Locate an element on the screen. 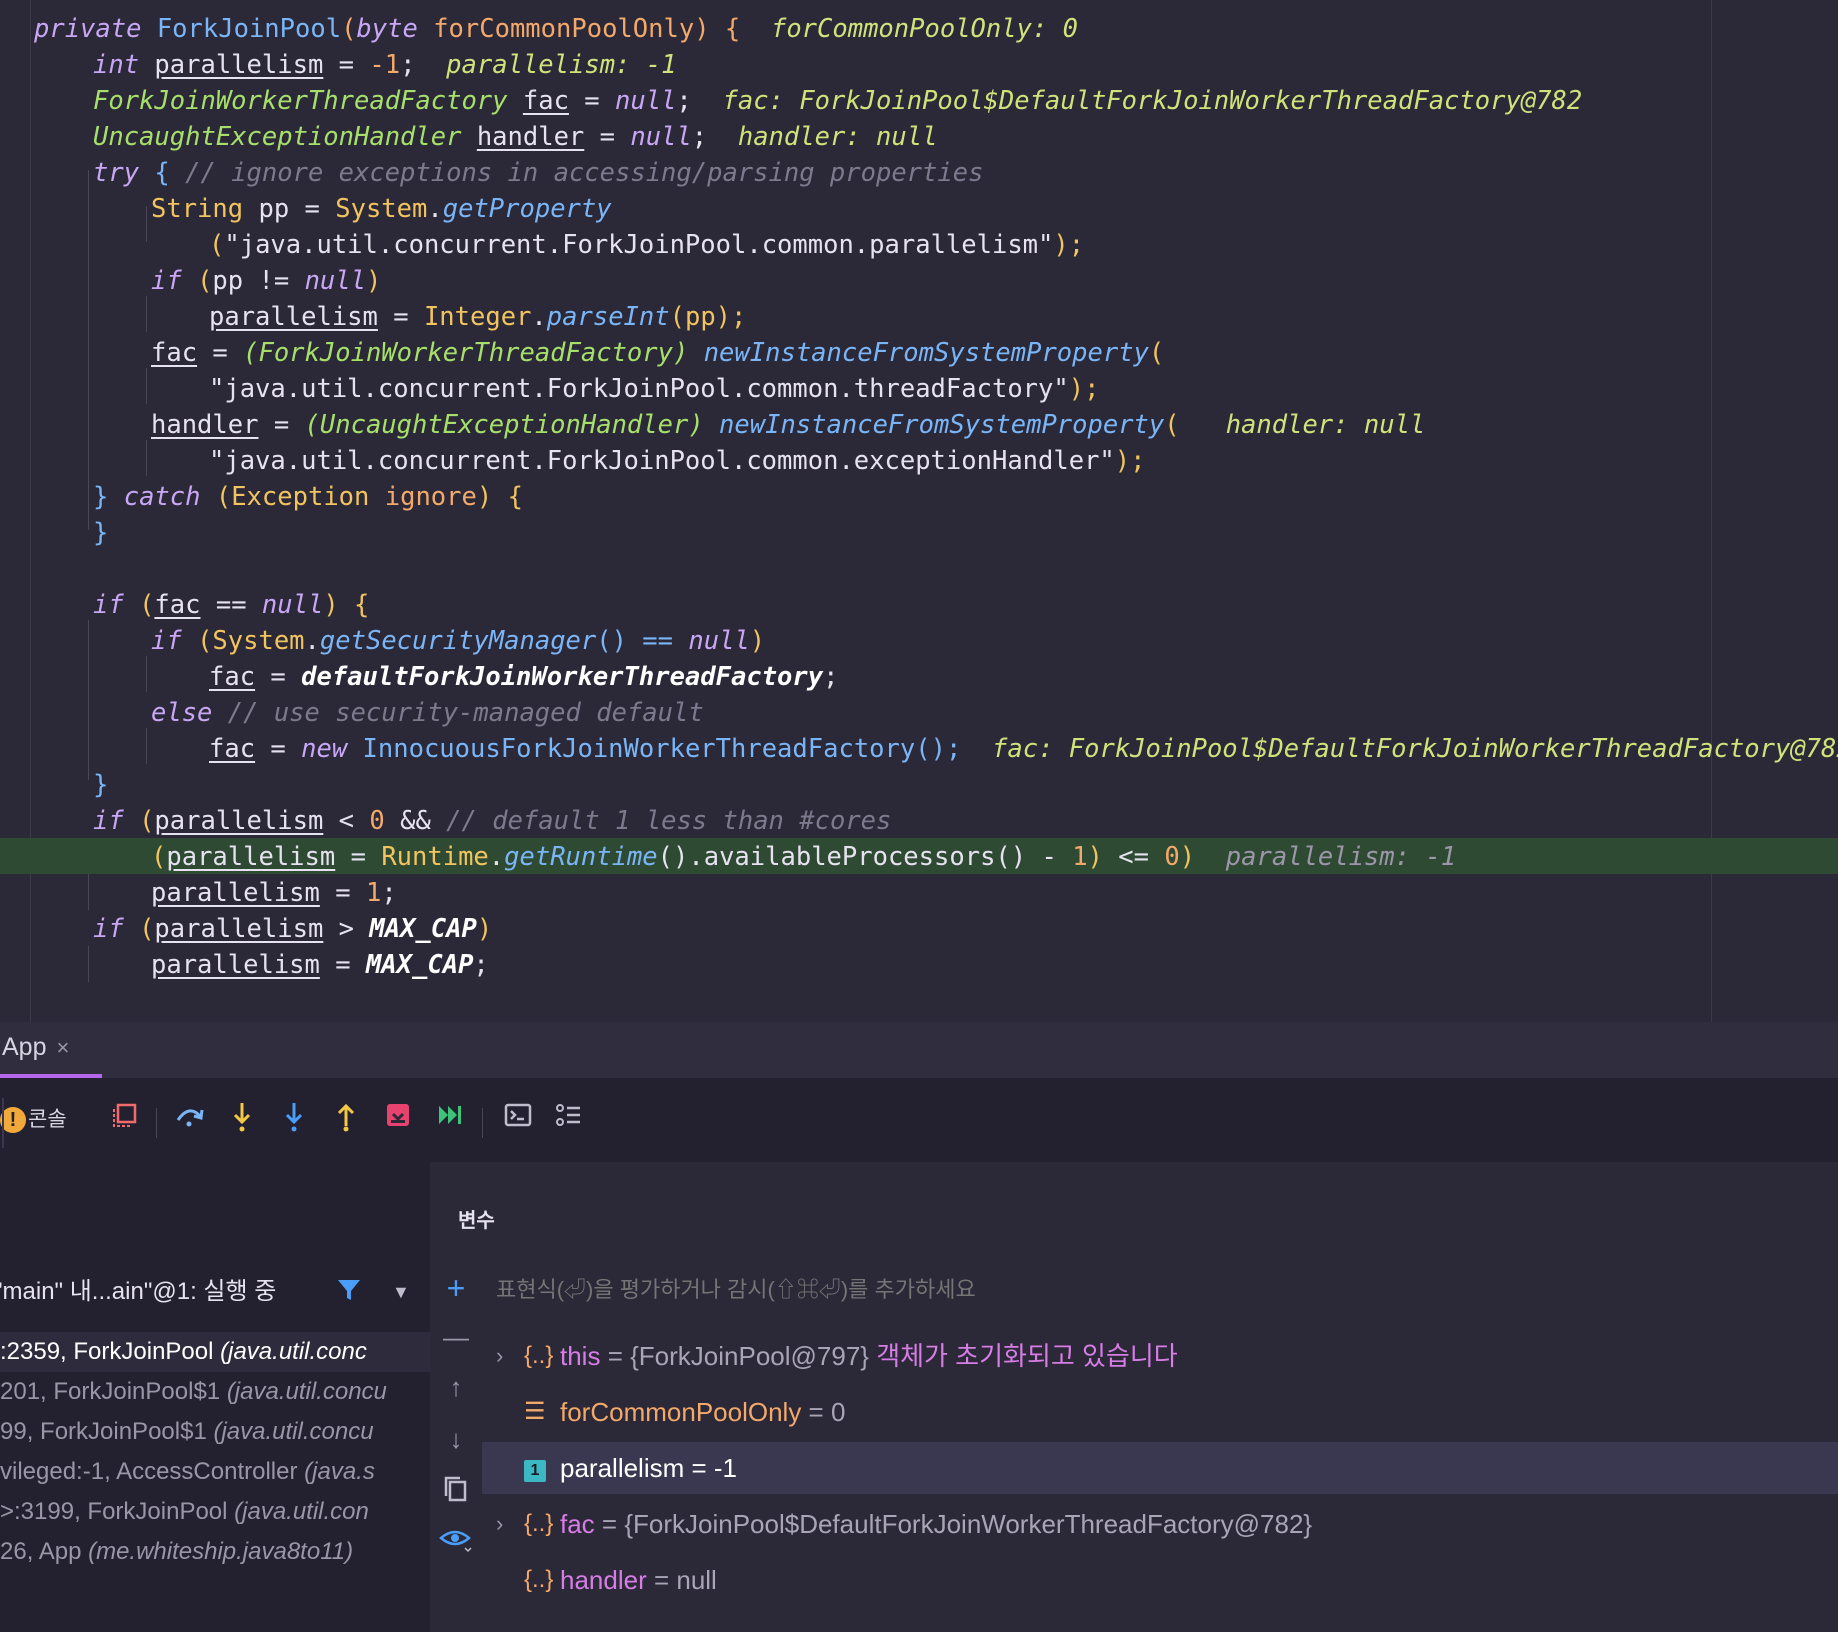 This screenshot has width=1838, height=1632. code-line-16: if (fac == null) { is located at coordinates (231, 605).